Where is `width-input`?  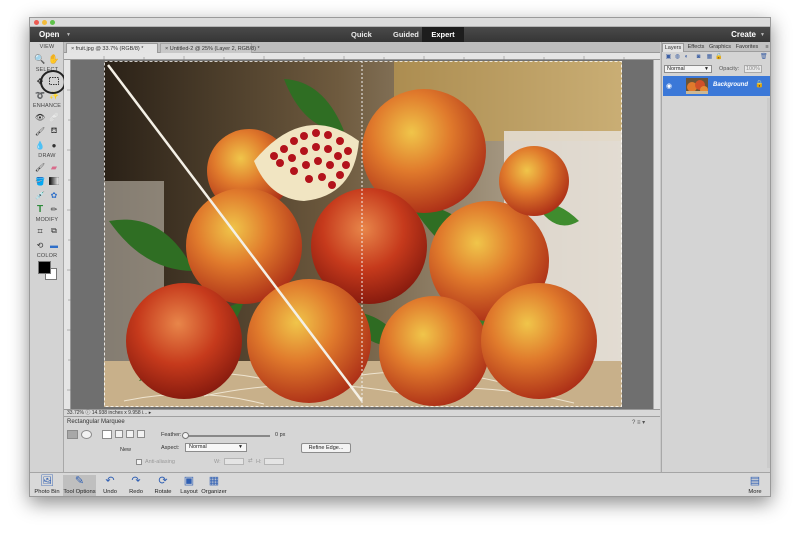 width-input is located at coordinates (234, 461).